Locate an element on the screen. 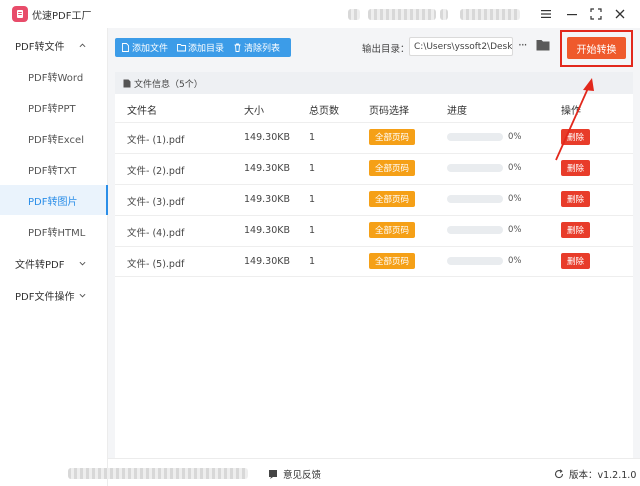 The width and height of the screenshot is (640, 486). sidebar-item-pdf-to-ppt: PDF转PPT is located at coordinates (54, 107).